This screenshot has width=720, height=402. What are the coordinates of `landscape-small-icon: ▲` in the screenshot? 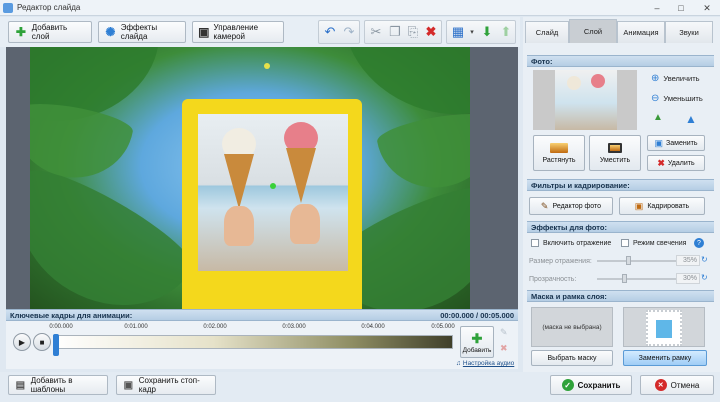 It's located at (658, 117).